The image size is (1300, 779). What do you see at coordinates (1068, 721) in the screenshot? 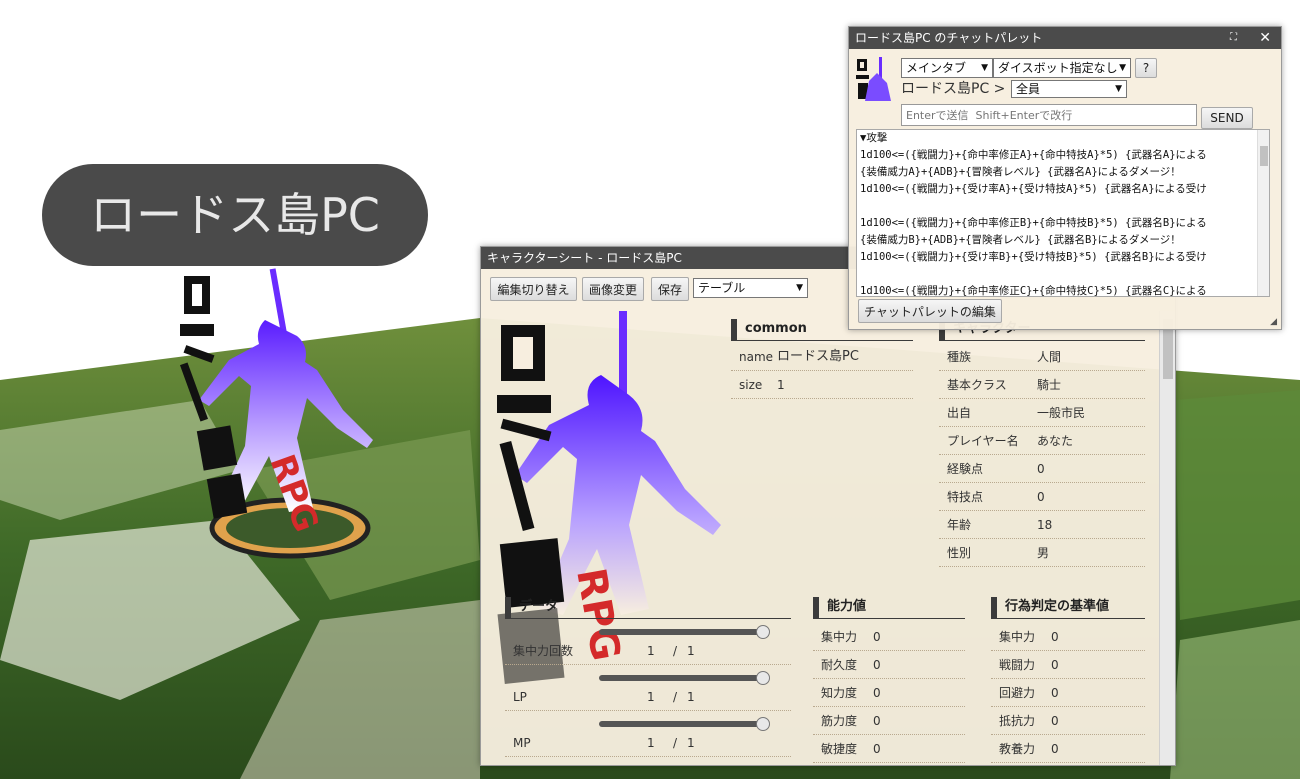
I see `check-row: 抵抗力 0` at bounding box center [1068, 721].